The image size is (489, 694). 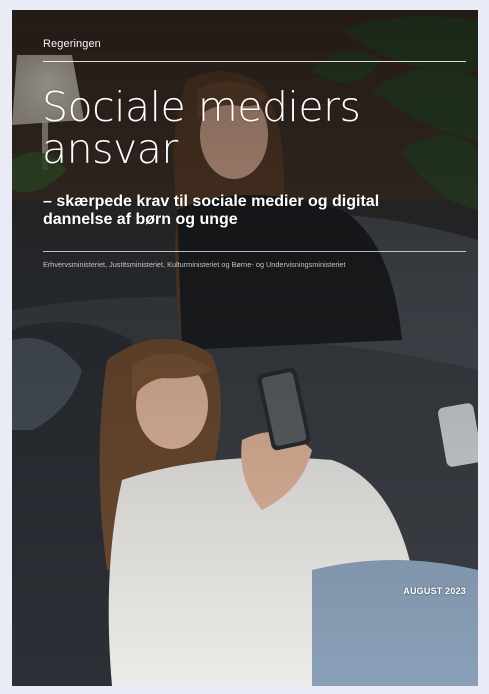 I want to click on publication-date: AUGUST 2023, so click(x=434, y=591).